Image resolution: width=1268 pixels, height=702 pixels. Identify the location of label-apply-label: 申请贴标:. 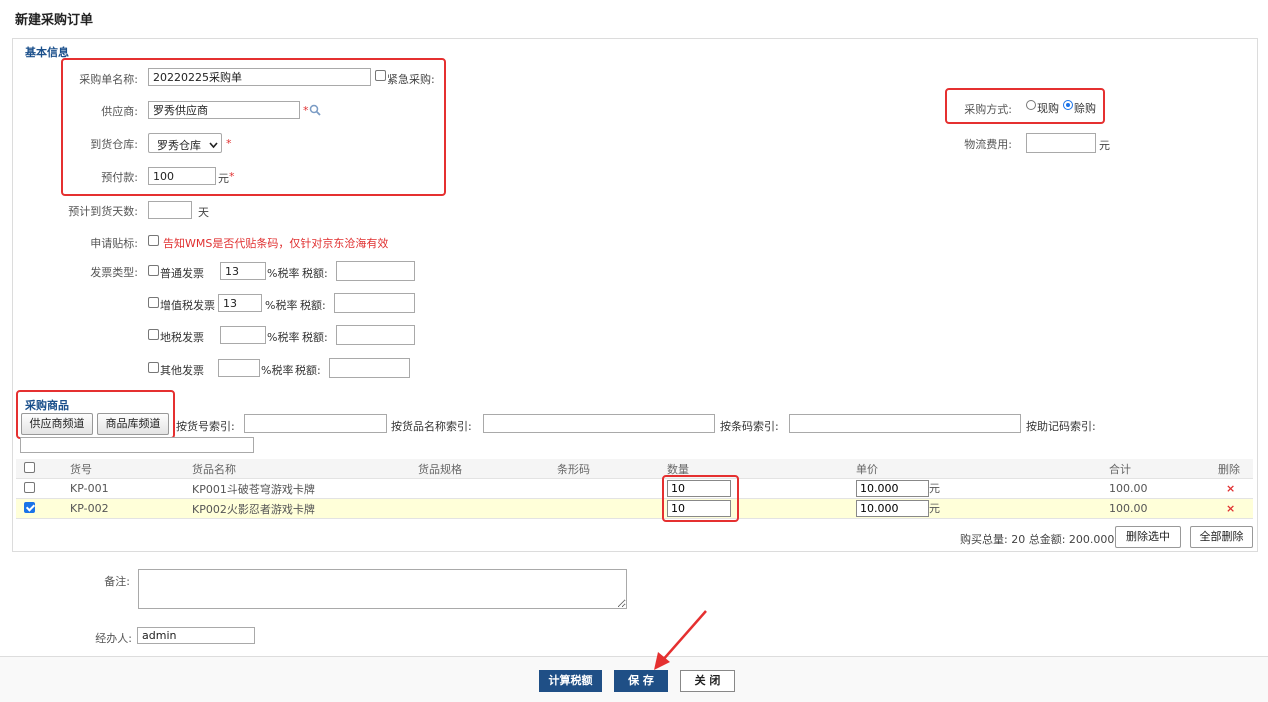
(114, 243).